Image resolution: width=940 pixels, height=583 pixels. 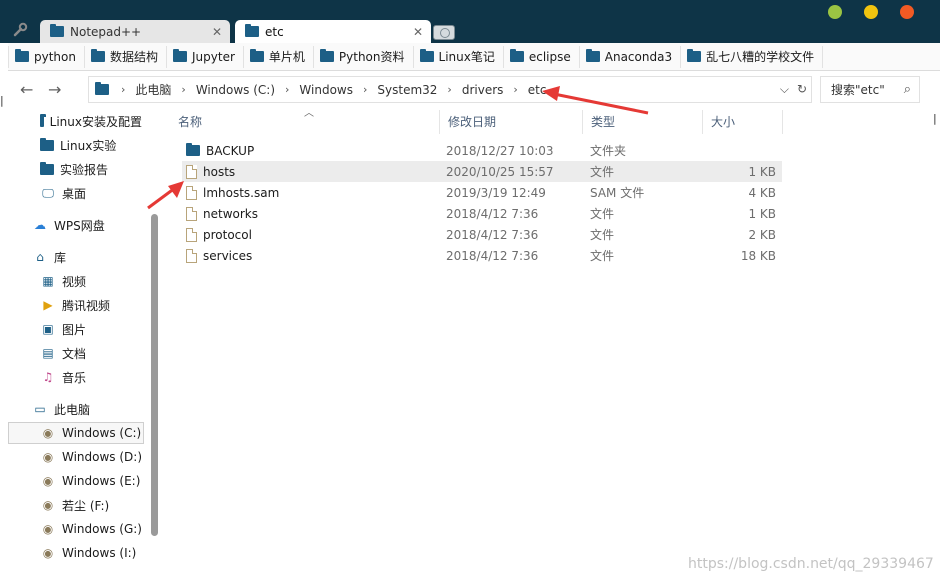 What do you see at coordinates (601, 103) in the screenshot?
I see `arrow-to-etc` at bounding box center [601, 103].